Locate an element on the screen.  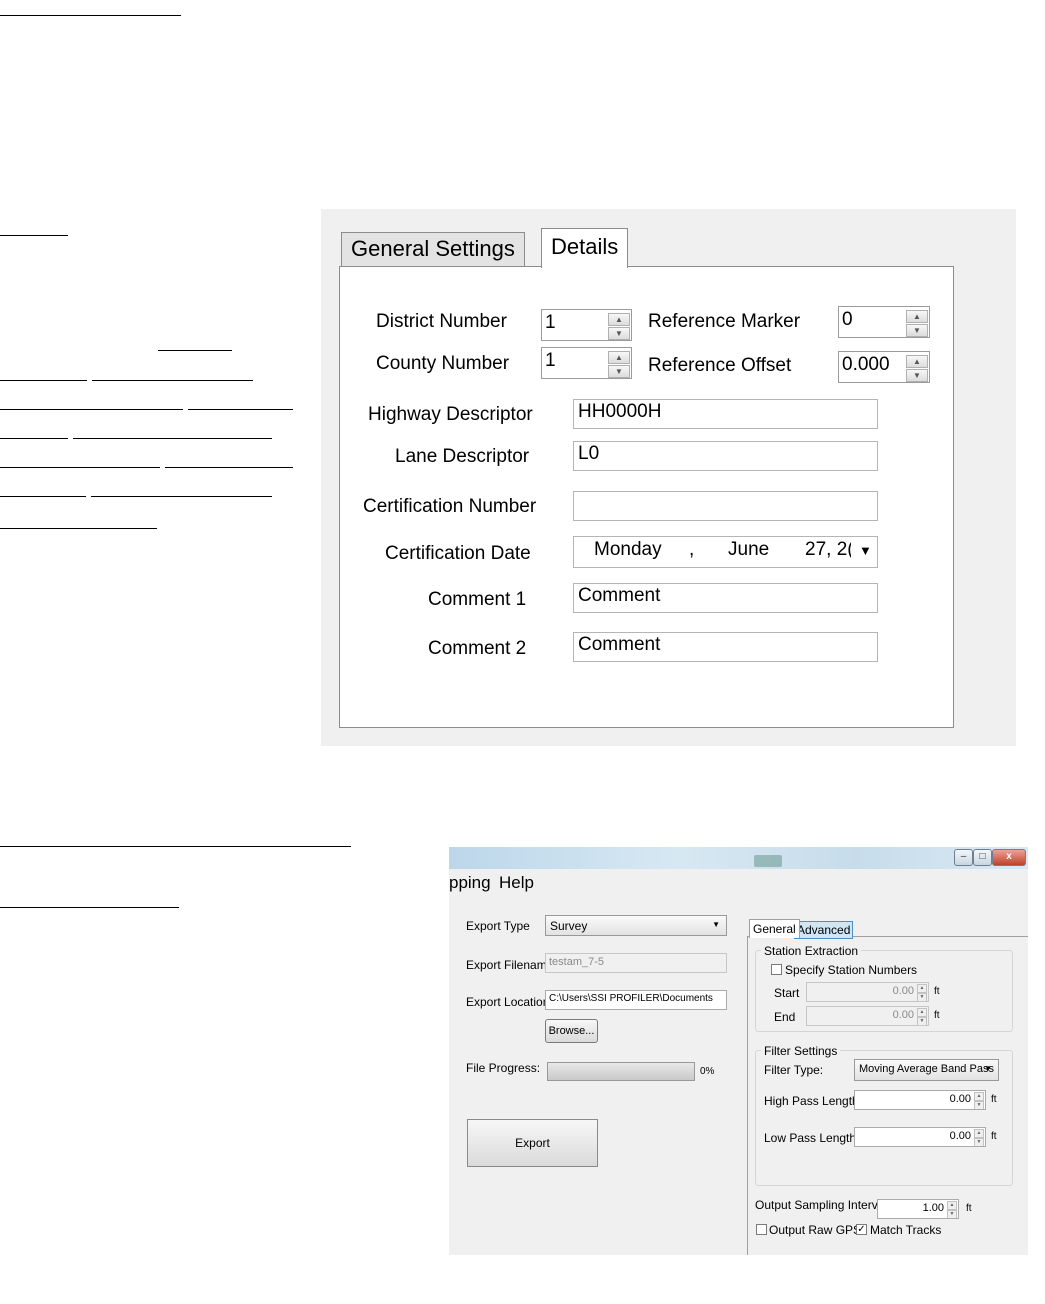
highway-descriptor-label: Highway Descriptor is located at coordinates (450, 414).